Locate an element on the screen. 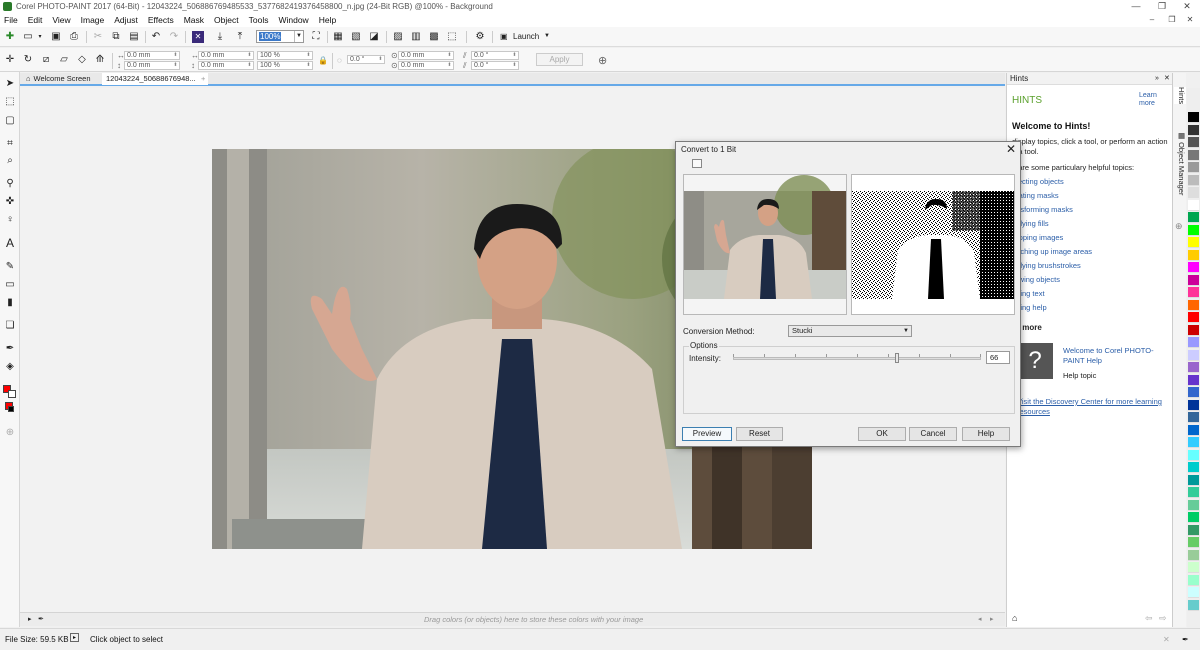 This screenshot has height=650, width=1200. restore-button: ❐ is located at coordinates (1162, 6).